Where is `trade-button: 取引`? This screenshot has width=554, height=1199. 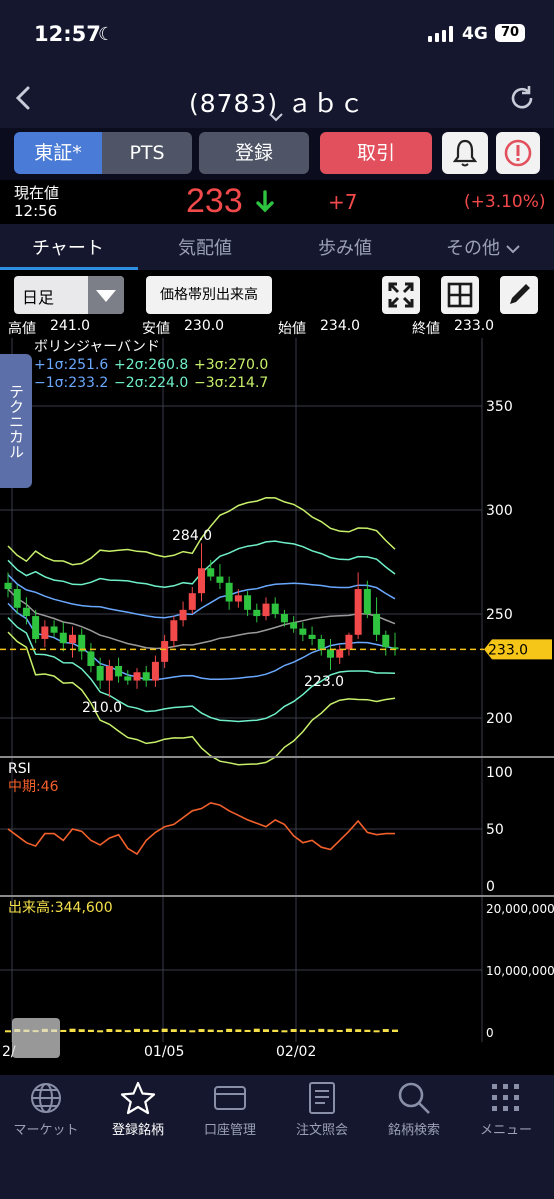
trade-button: 取引 is located at coordinates (376, 153).